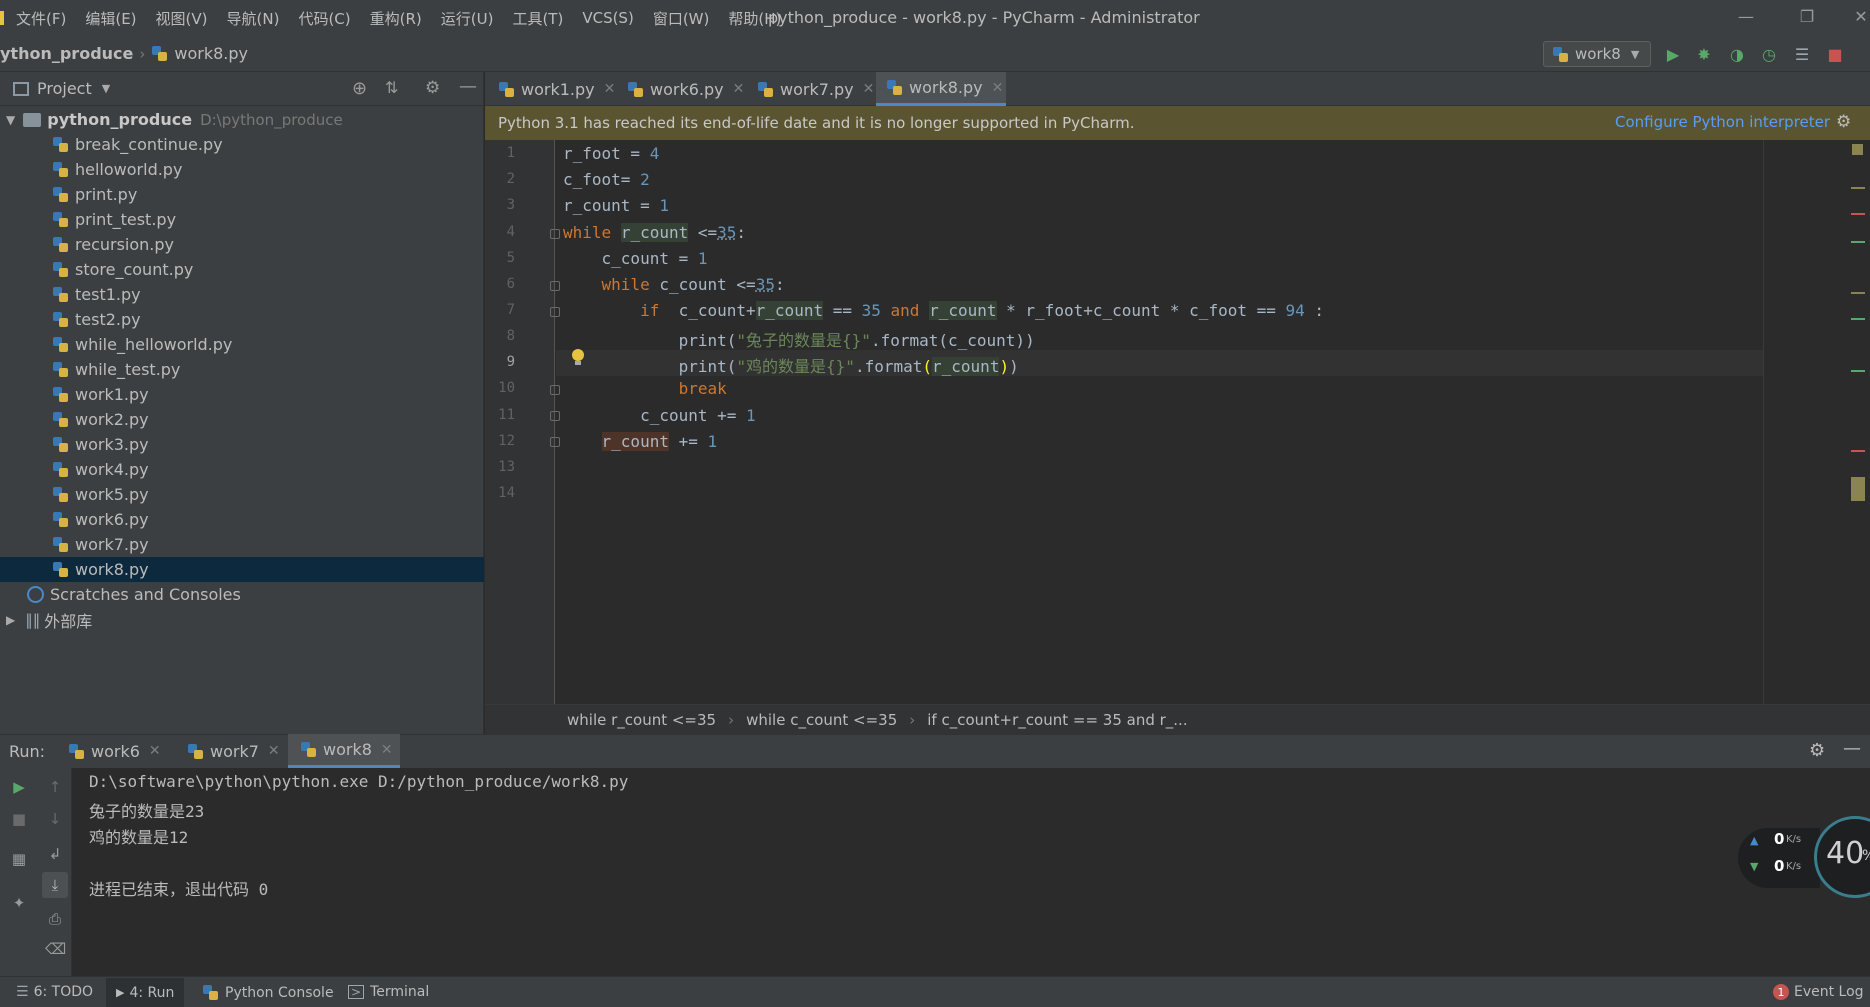 The image size is (1870, 1007). I want to click on menu-run: 运行(U), so click(467, 18).